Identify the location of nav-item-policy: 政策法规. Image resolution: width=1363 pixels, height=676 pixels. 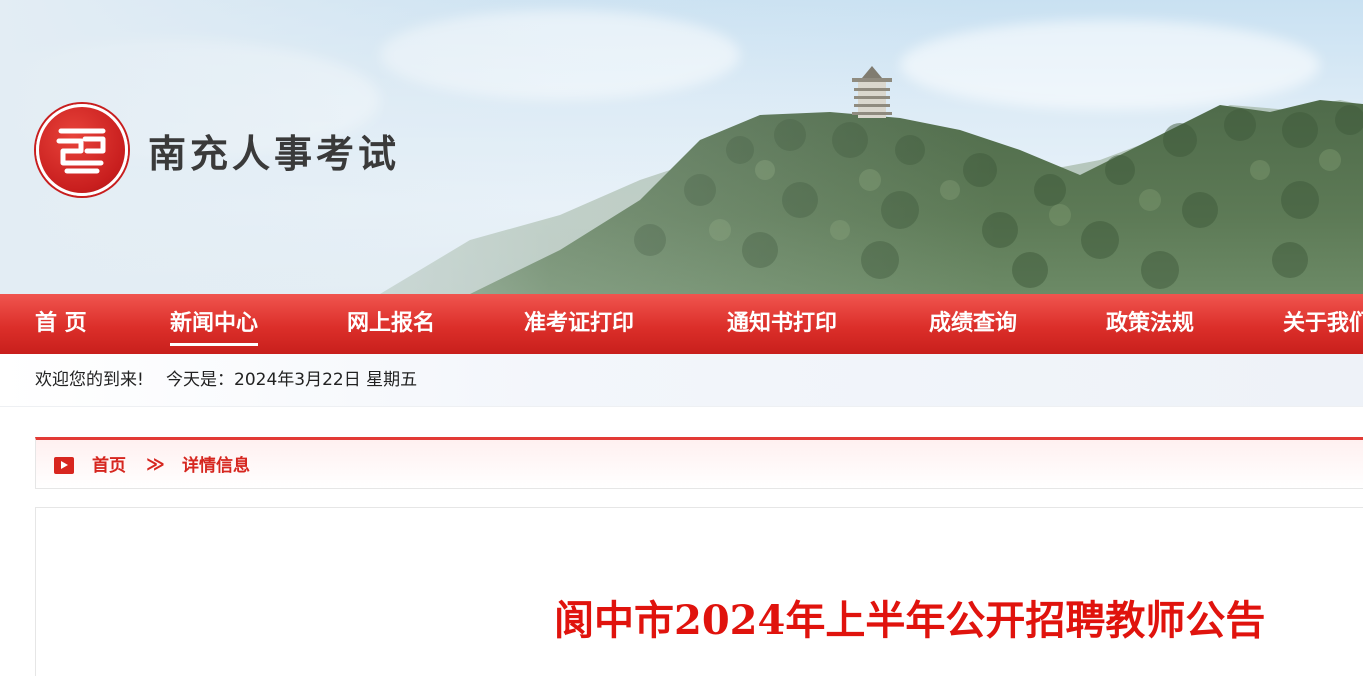
(1150, 324).